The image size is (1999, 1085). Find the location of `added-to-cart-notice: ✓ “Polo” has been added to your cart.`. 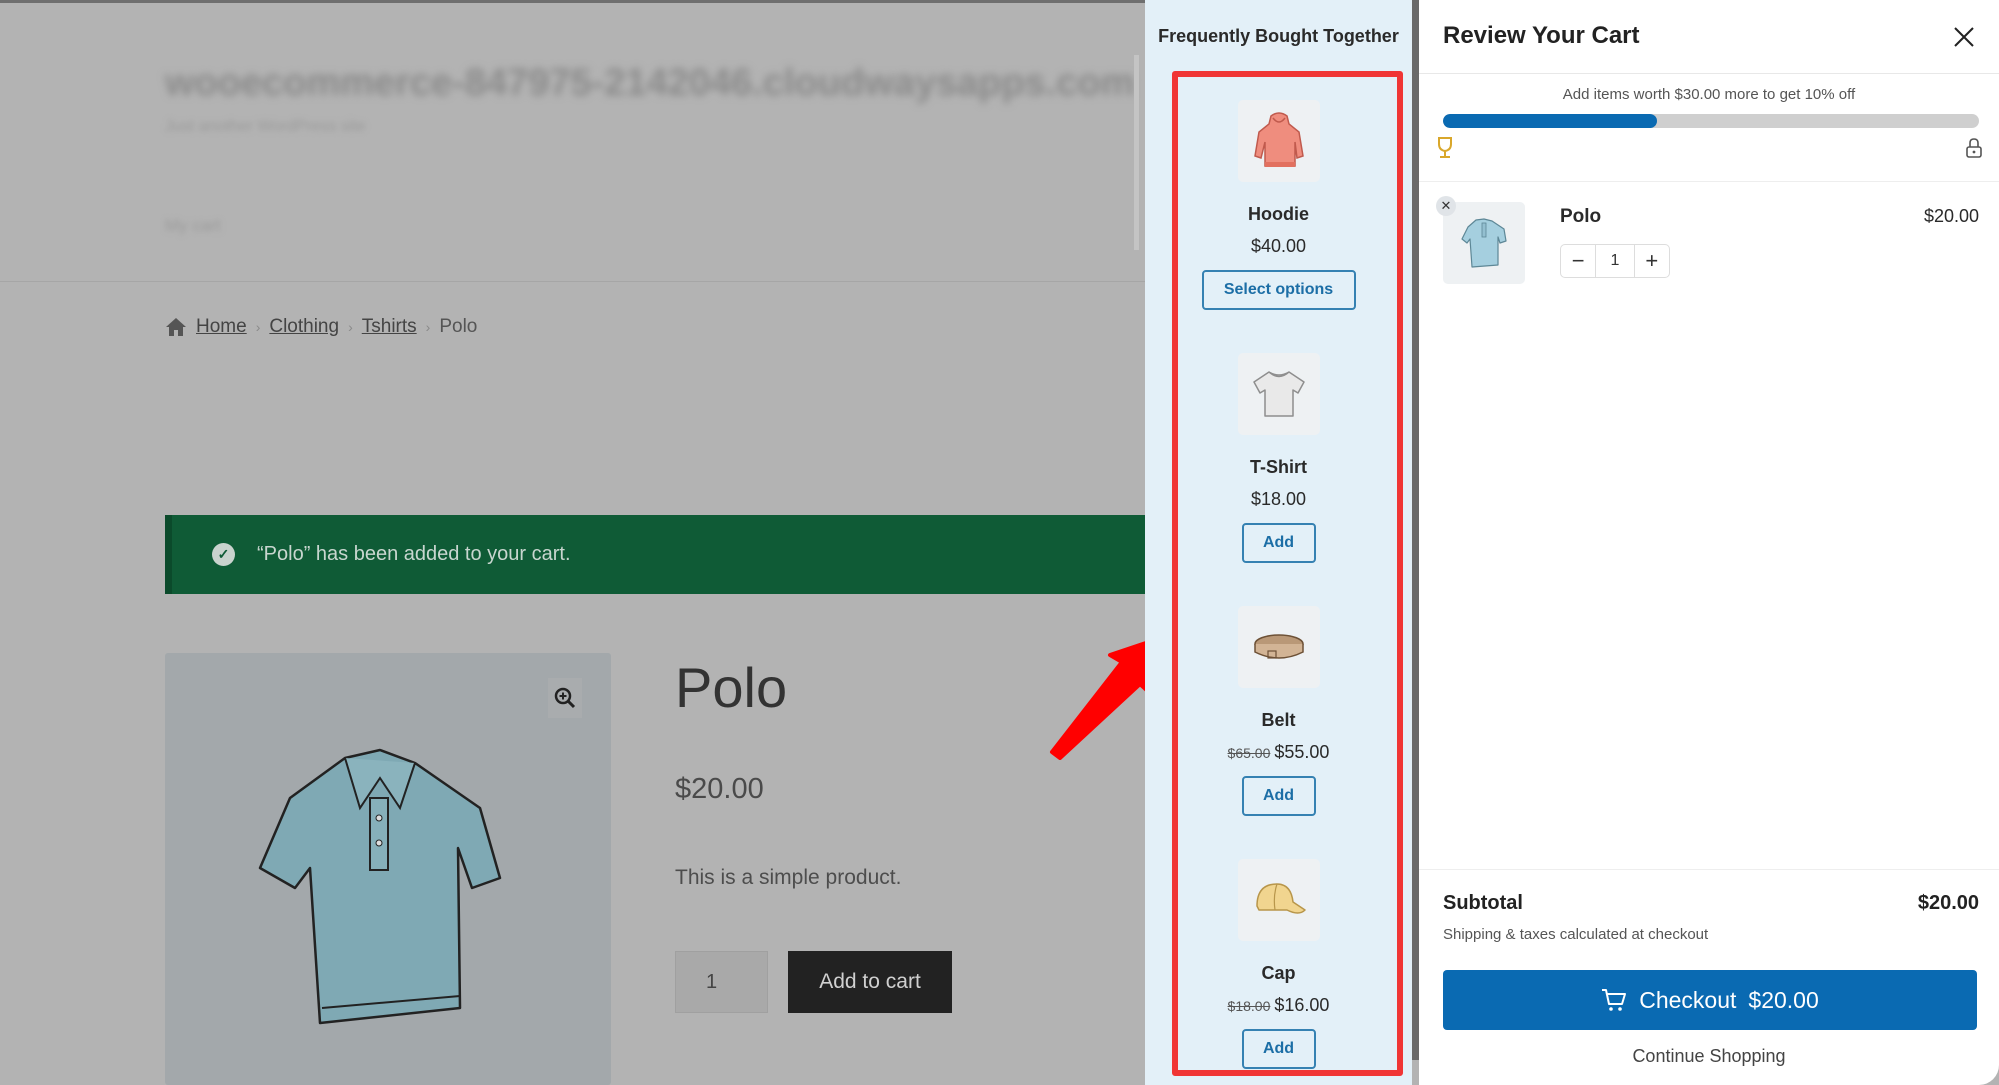

added-to-cart-notice: ✓ “Polo” has been added to your cart. is located at coordinates (655, 554).